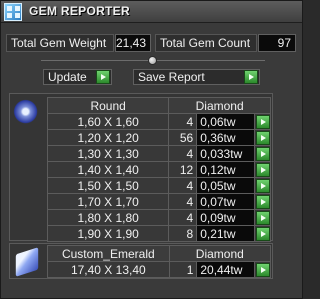 Image resolution: width=320 pixels, height=299 pixels. I want to click on gem-size-cell: 1,80 X 1,80, so click(108, 217).